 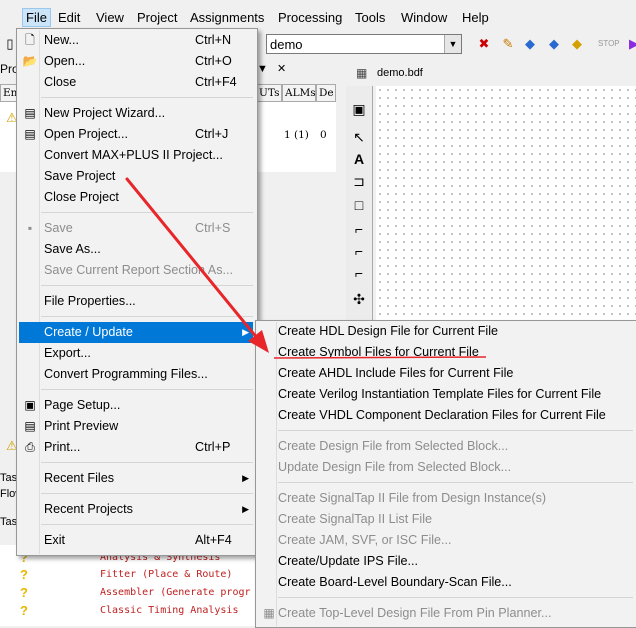 I want to click on arrow-shaft, so click(x=194, y=261).